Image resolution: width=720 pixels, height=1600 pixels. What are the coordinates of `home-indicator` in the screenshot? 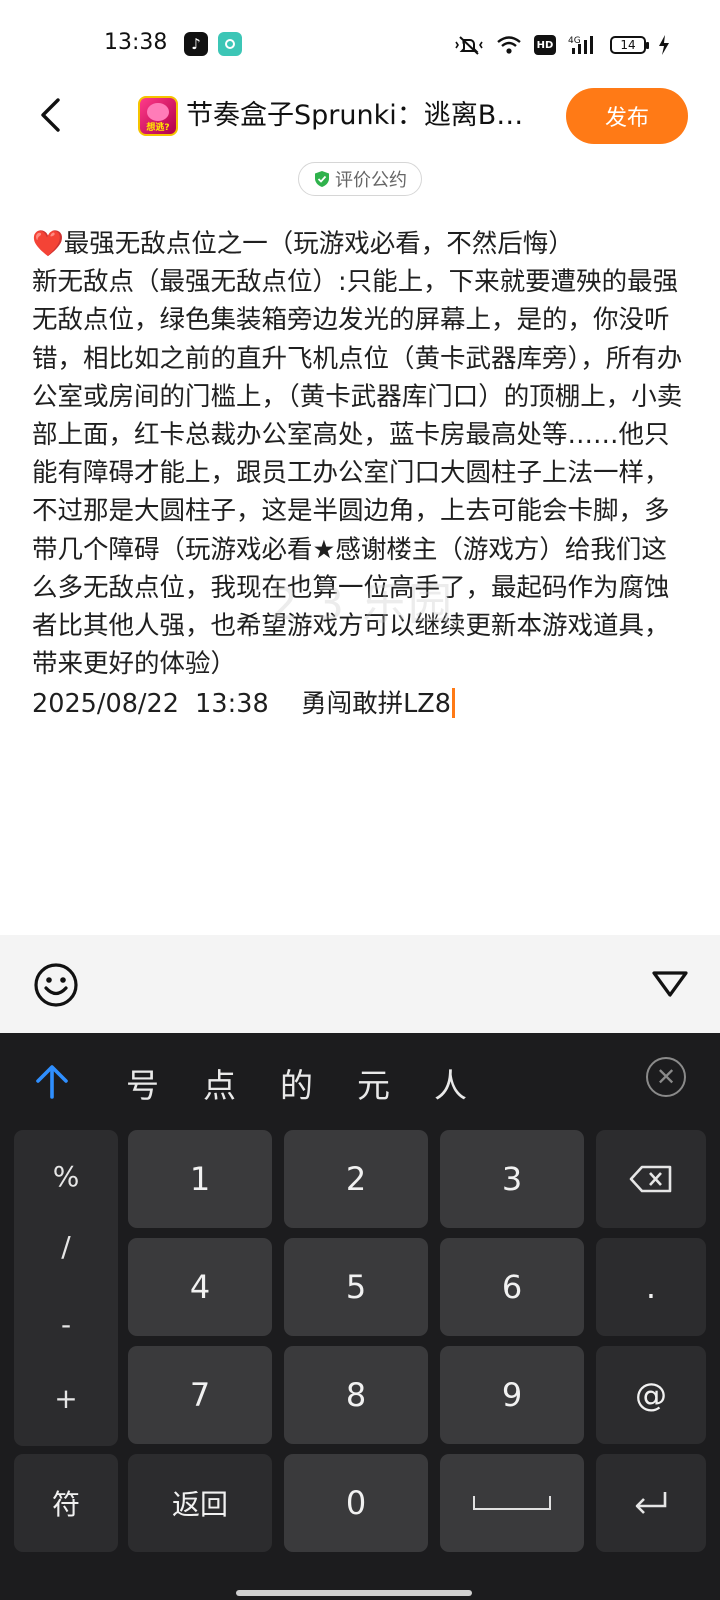 It's located at (354, 1593).